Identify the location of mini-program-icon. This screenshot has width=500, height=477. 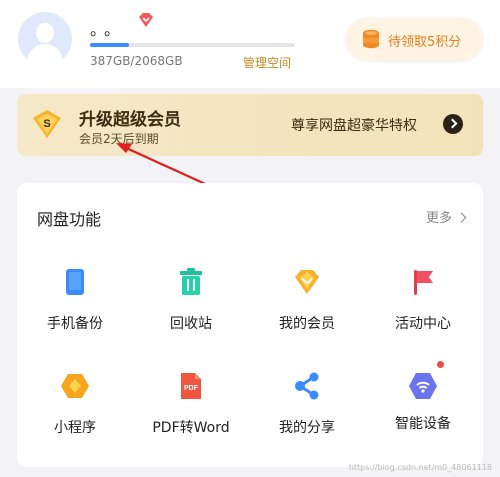
(75, 386).